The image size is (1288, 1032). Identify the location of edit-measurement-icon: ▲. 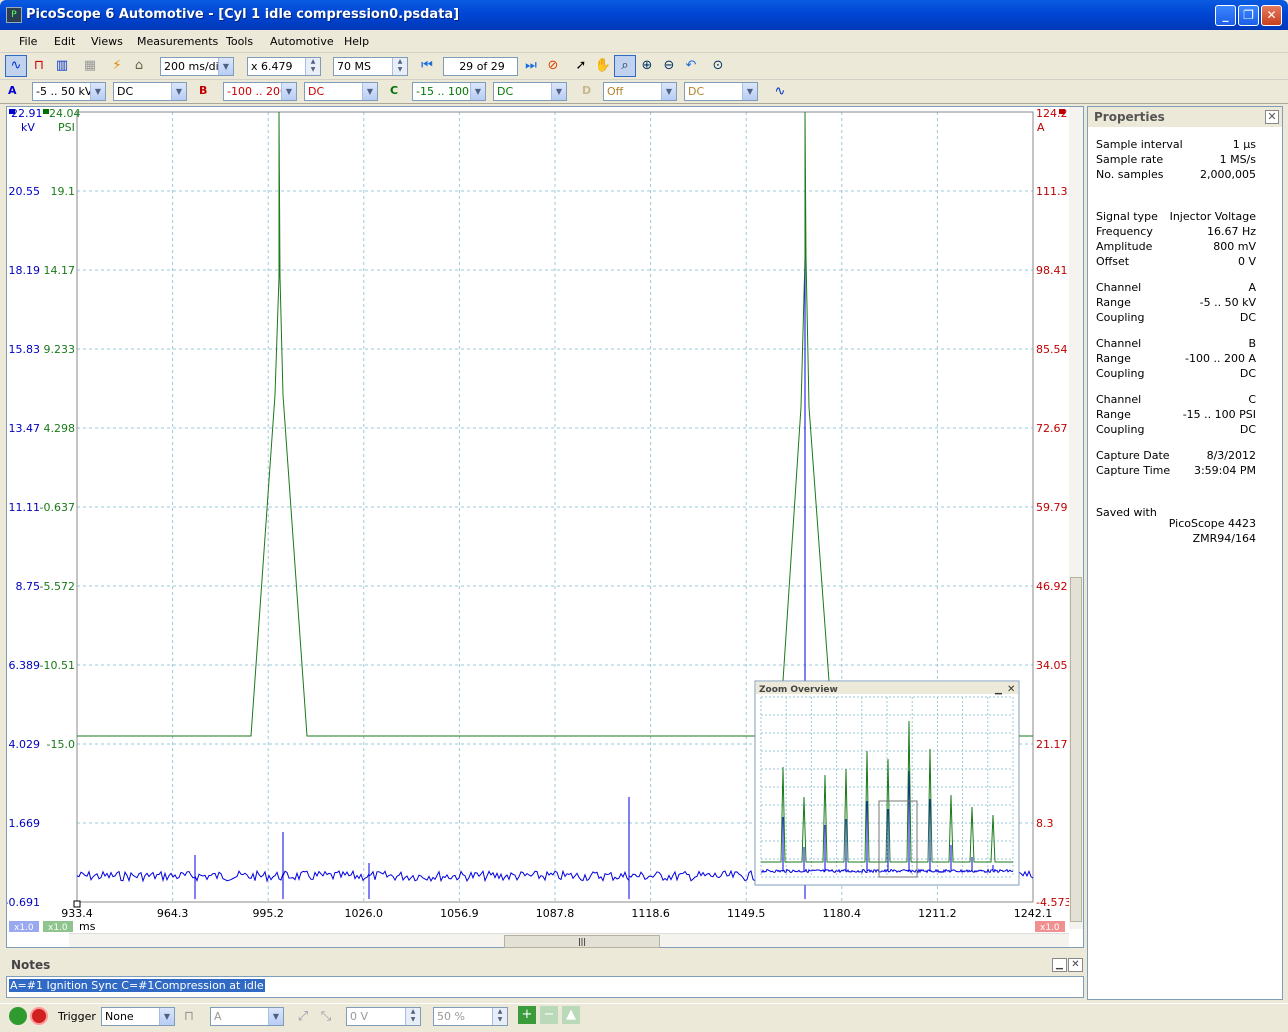
(571, 1015).